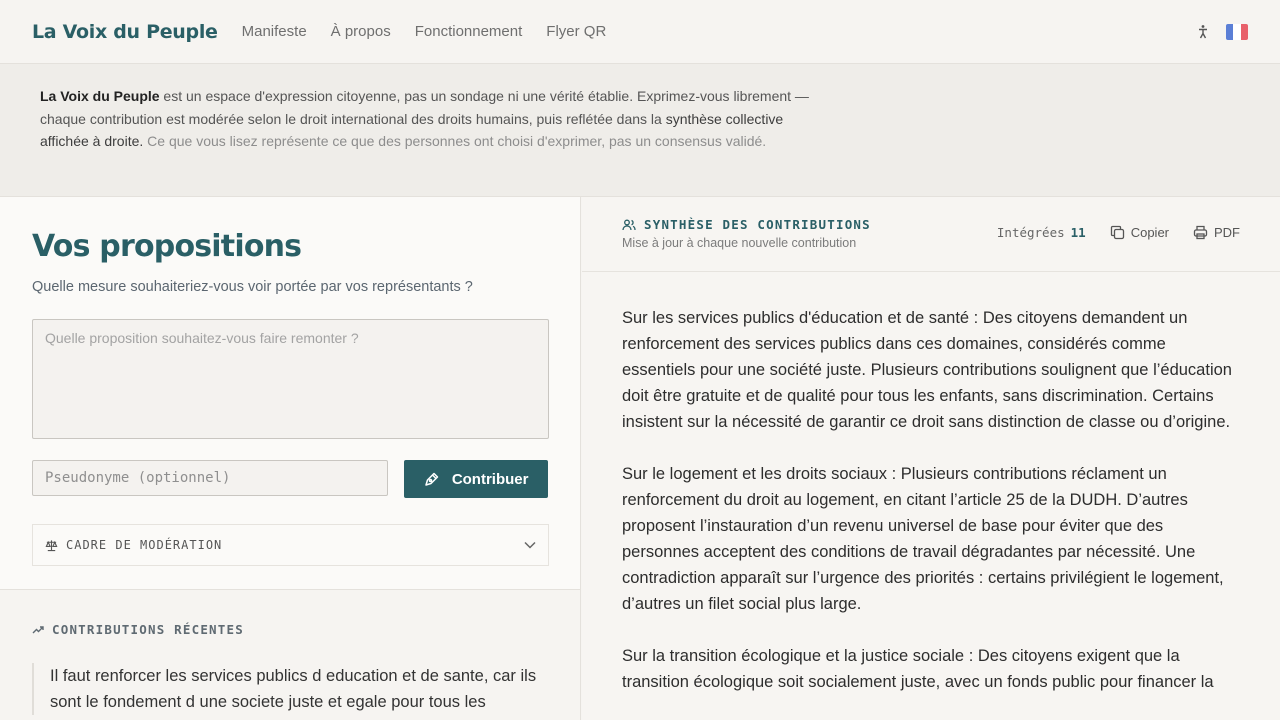  I want to click on flag-stripe-white, so click(1237, 31).